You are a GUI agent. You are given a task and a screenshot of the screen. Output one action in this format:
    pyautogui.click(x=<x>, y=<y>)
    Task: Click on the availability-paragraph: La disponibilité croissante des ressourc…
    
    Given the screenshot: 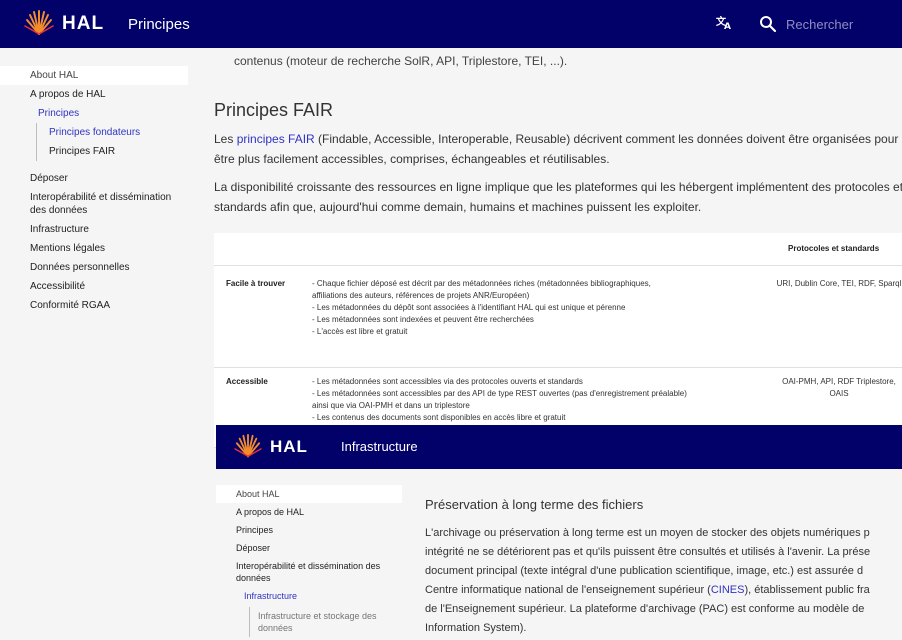 What is the action you would take?
    pyautogui.click(x=558, y=197)
    